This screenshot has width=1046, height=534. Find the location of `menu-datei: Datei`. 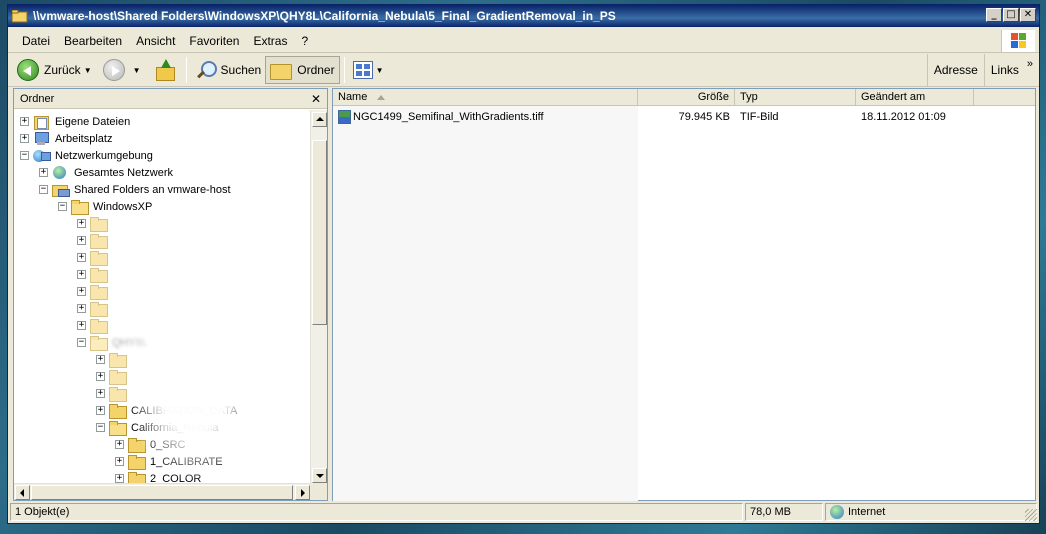

menu-datei: Datei is located at coordinates (36, 41).